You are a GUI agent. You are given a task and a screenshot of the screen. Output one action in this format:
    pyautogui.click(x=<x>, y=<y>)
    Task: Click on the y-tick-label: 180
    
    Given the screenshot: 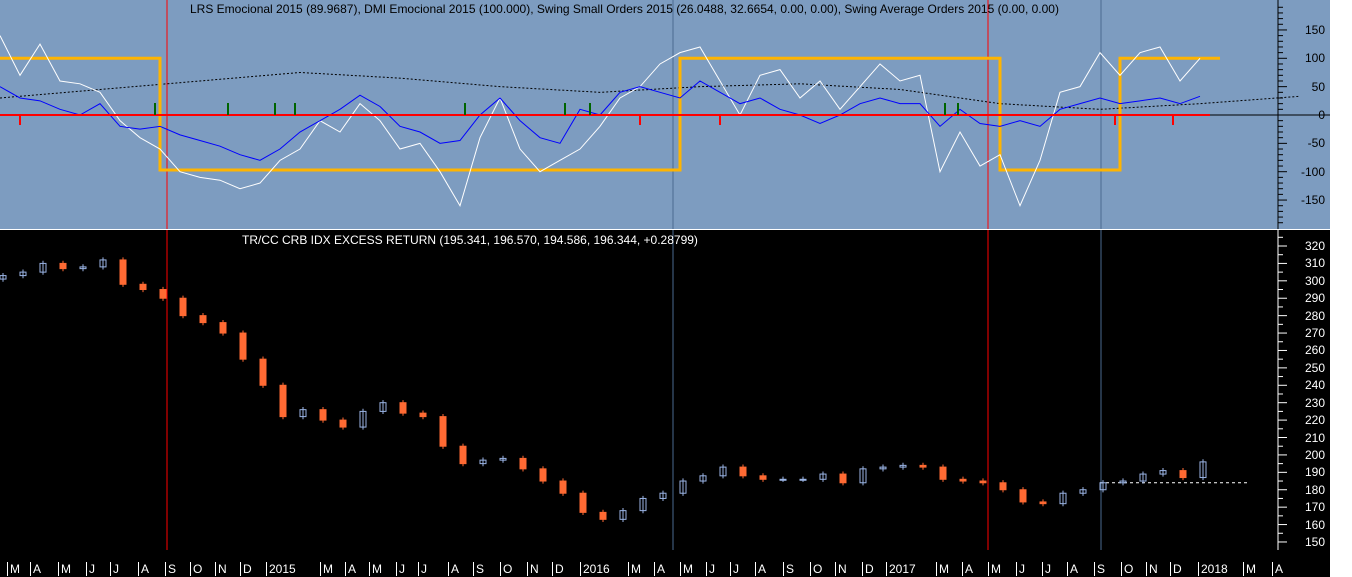 What is the action you would take?
    pyautogui.click(x=1314, y=489)
    